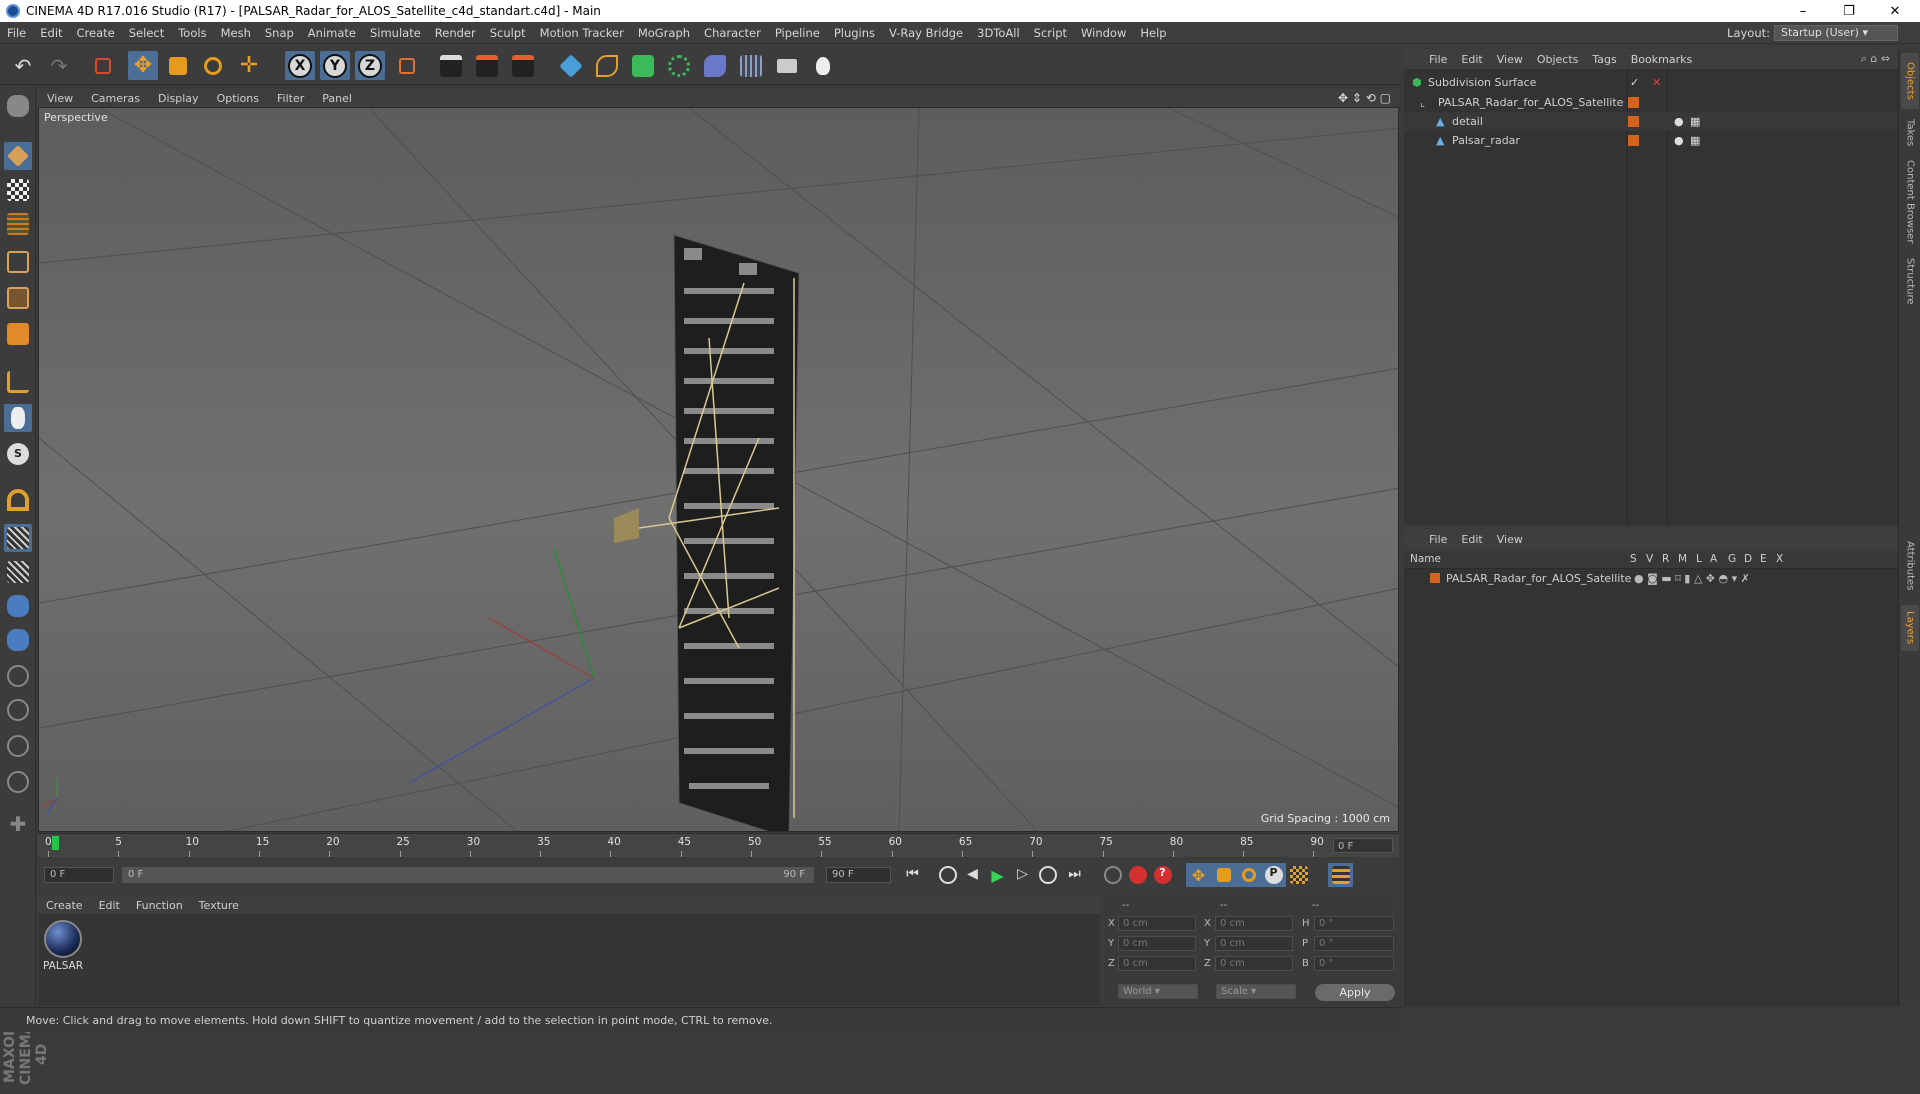 The image size is (1920, 1094). What do you see at coordinates (18, 334) in the screenshot?
I see `polygons-mode-button` at bounding box center [18, 334].